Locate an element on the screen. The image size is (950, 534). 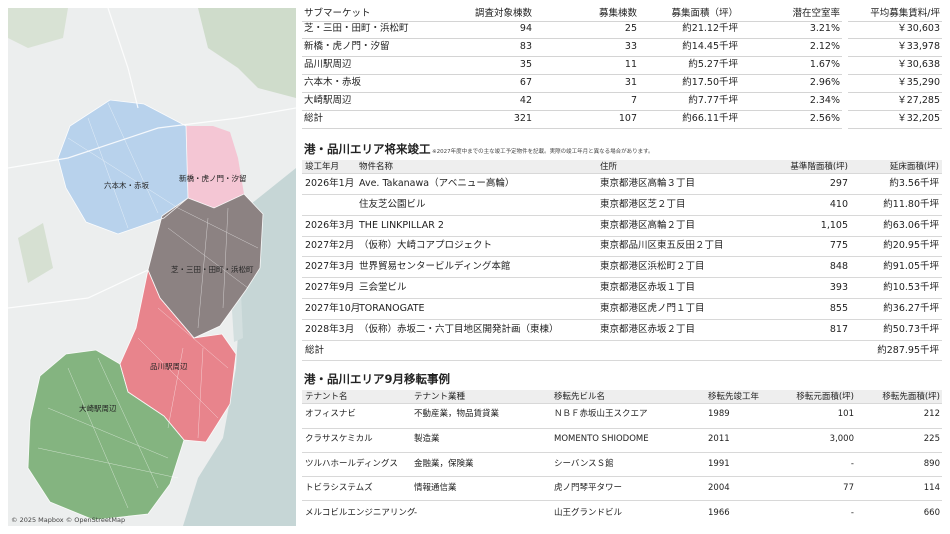
header-address: 住所 is located at coordinates (608, 167).